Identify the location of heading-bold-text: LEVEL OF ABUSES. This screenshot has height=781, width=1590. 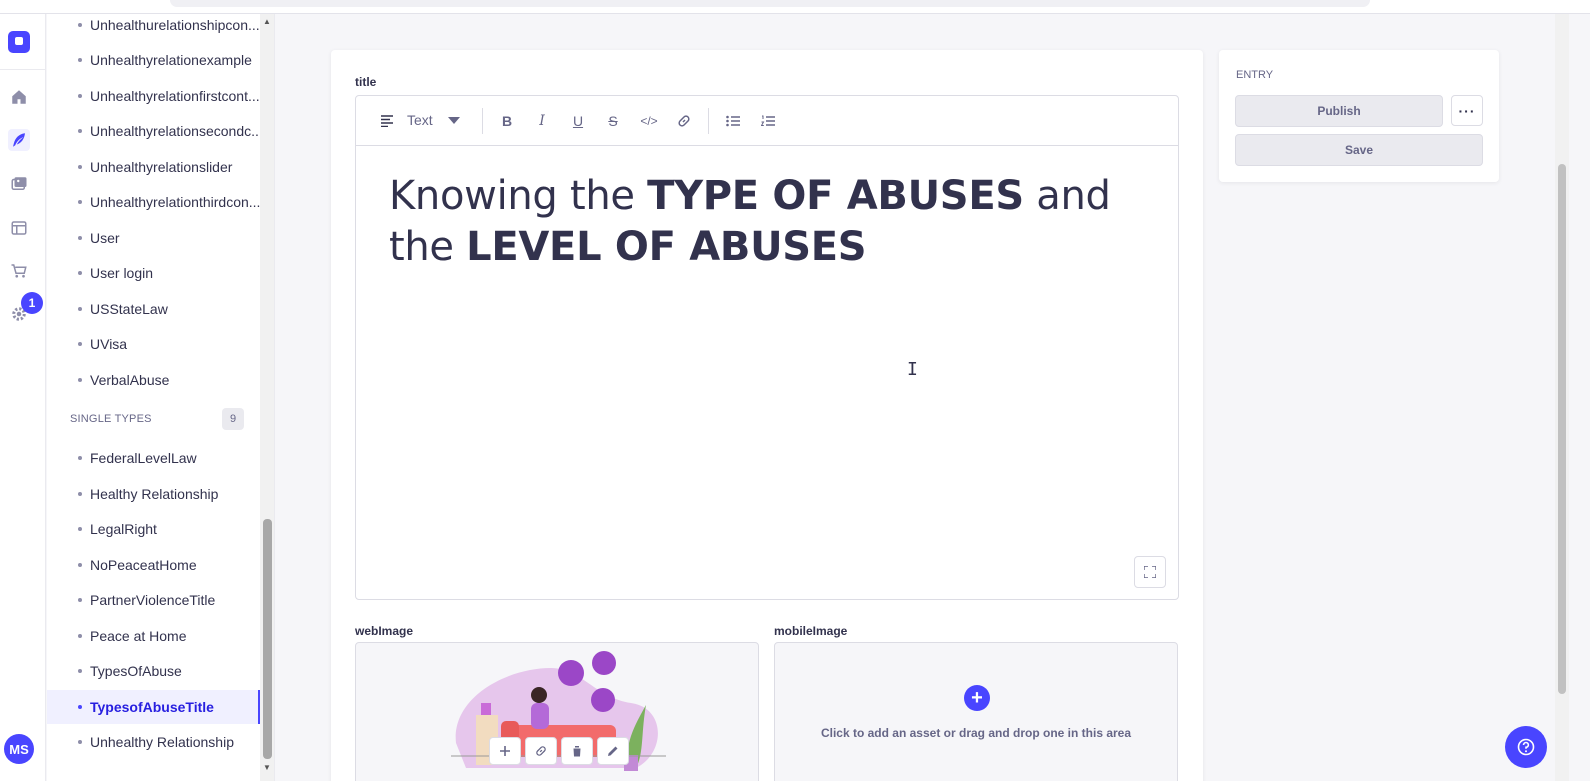
(666, 247).